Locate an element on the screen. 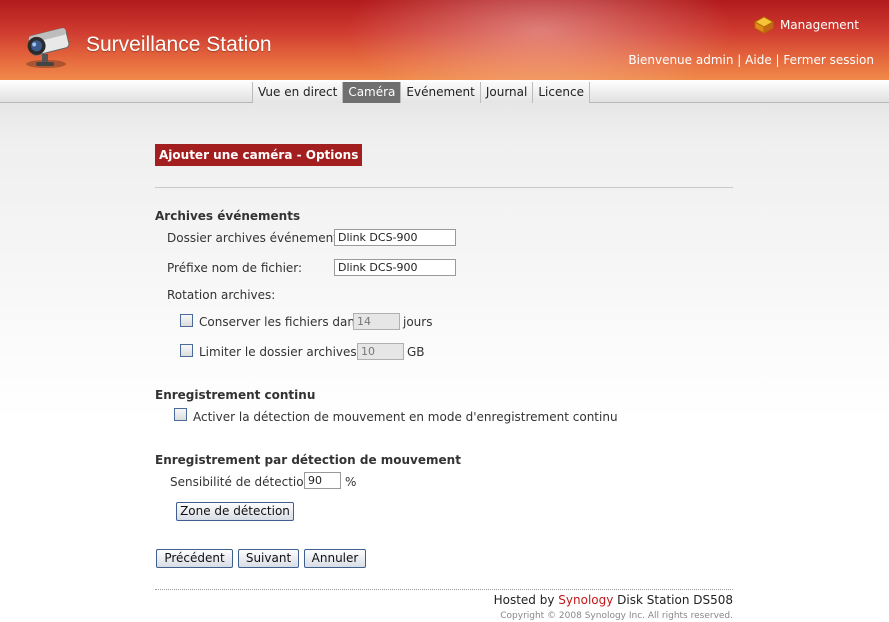 The width and height of the screenshot is (889, 622). limit-size-input is located at coordinates (380, 351).